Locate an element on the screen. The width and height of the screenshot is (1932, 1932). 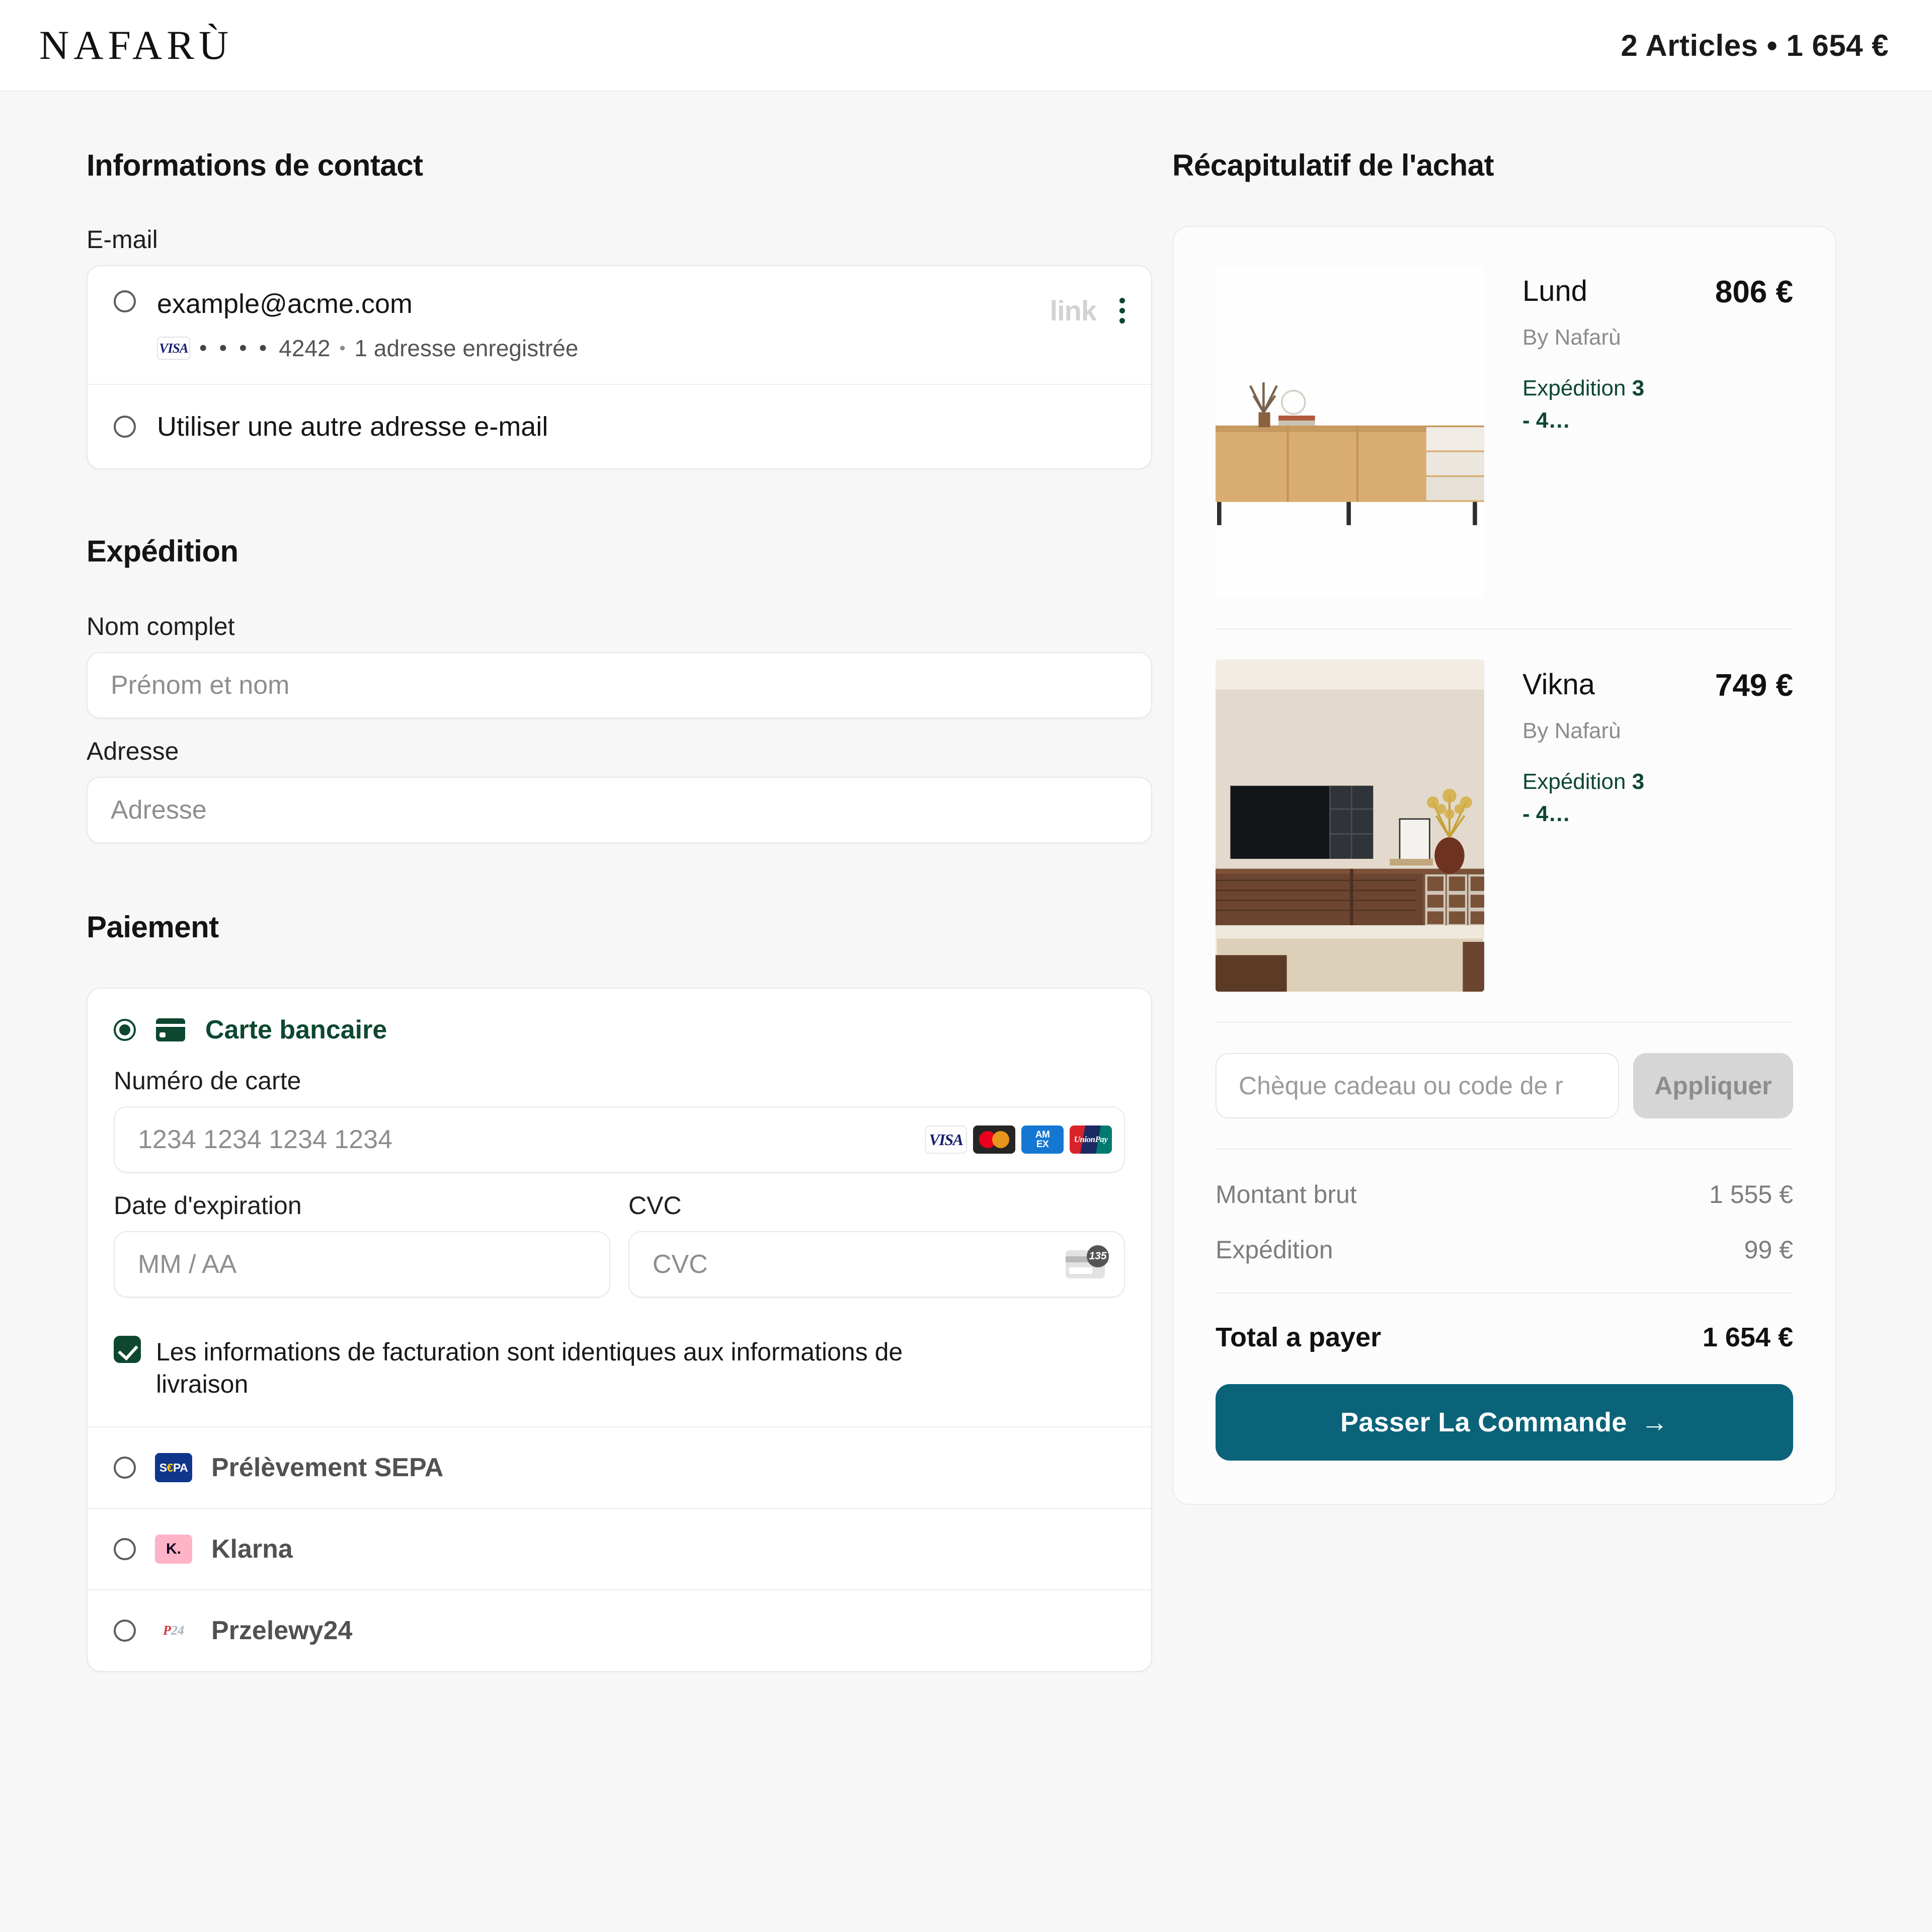
address-placeholder: Adresse is located at coordinates (159, 810).